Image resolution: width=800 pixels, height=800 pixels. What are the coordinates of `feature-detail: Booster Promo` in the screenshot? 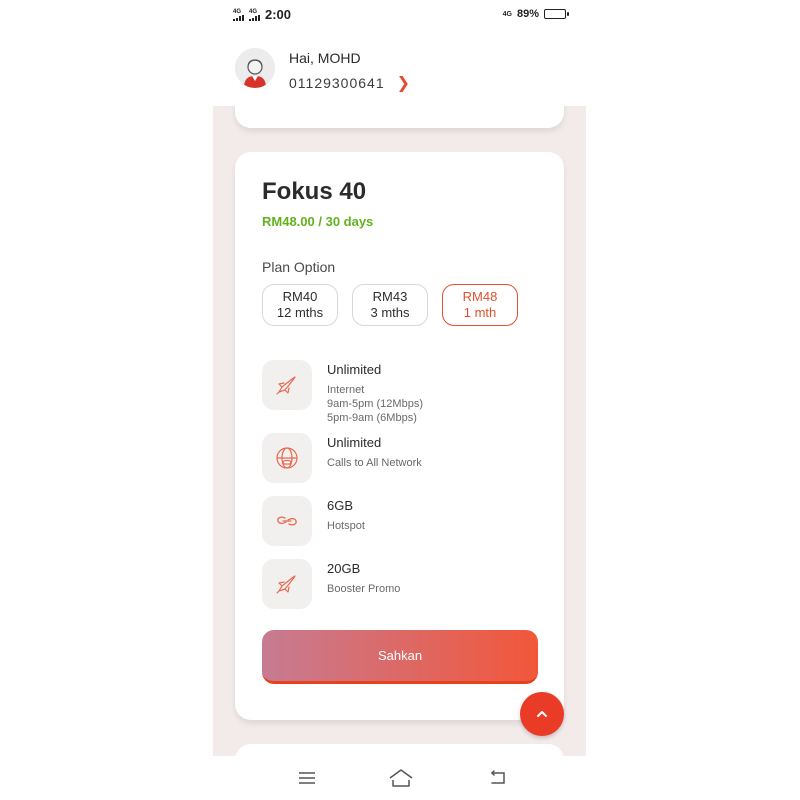 It's located at (364, 589).